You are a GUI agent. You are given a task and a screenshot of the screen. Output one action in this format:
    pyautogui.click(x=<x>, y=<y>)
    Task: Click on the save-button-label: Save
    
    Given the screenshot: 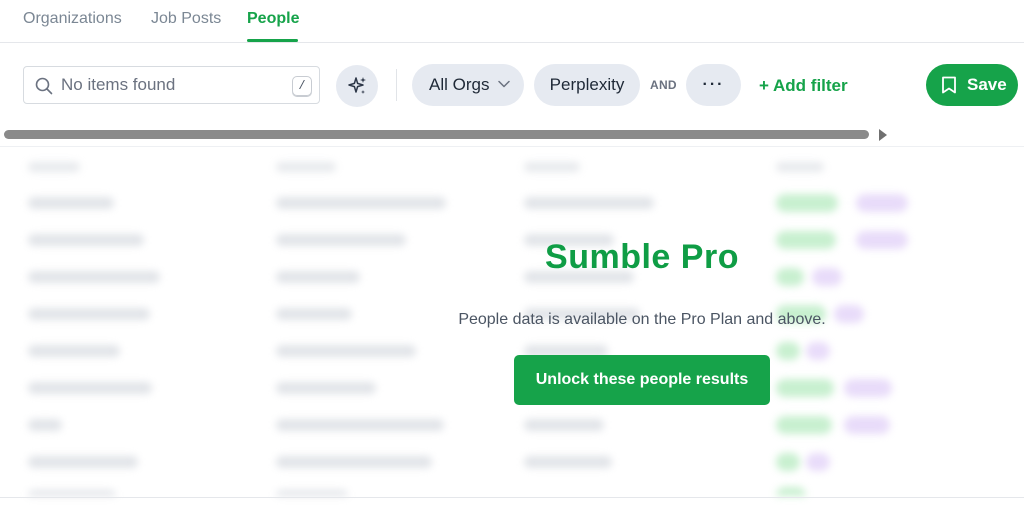 What is the action you would take?
    pyautogui.click(x=987, y=84)
    